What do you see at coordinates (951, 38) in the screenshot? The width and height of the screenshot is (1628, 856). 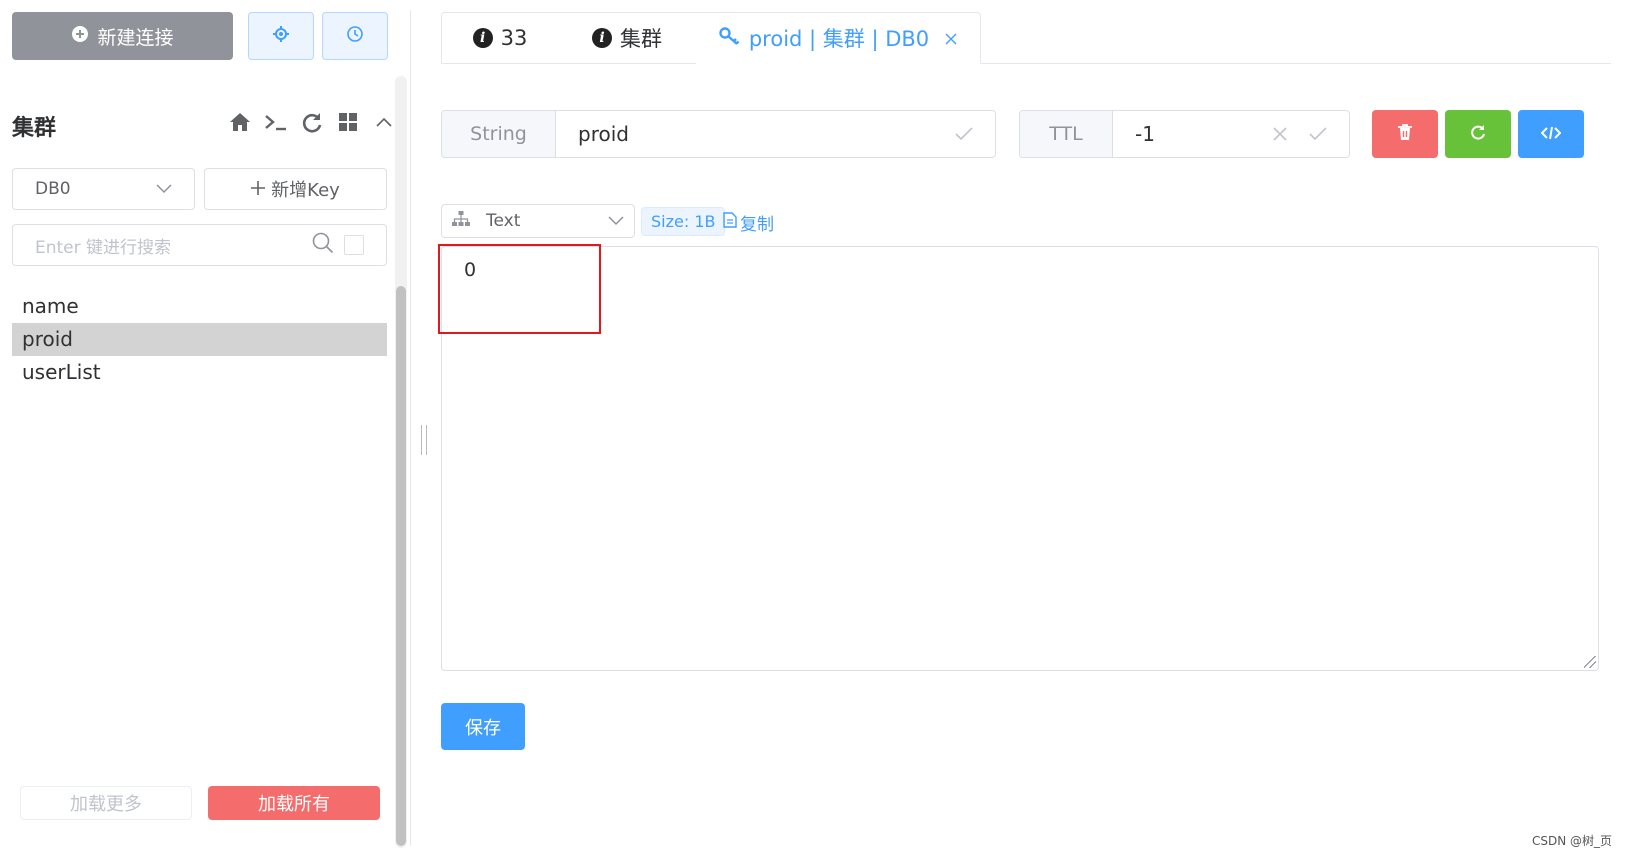 I see `close-icon` at bounding box center [951, 38].